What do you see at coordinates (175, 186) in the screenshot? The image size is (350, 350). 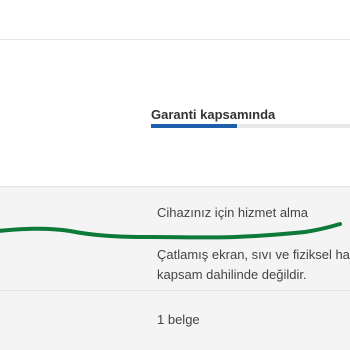 I see `section-divider` at bounding box center [175, 186].